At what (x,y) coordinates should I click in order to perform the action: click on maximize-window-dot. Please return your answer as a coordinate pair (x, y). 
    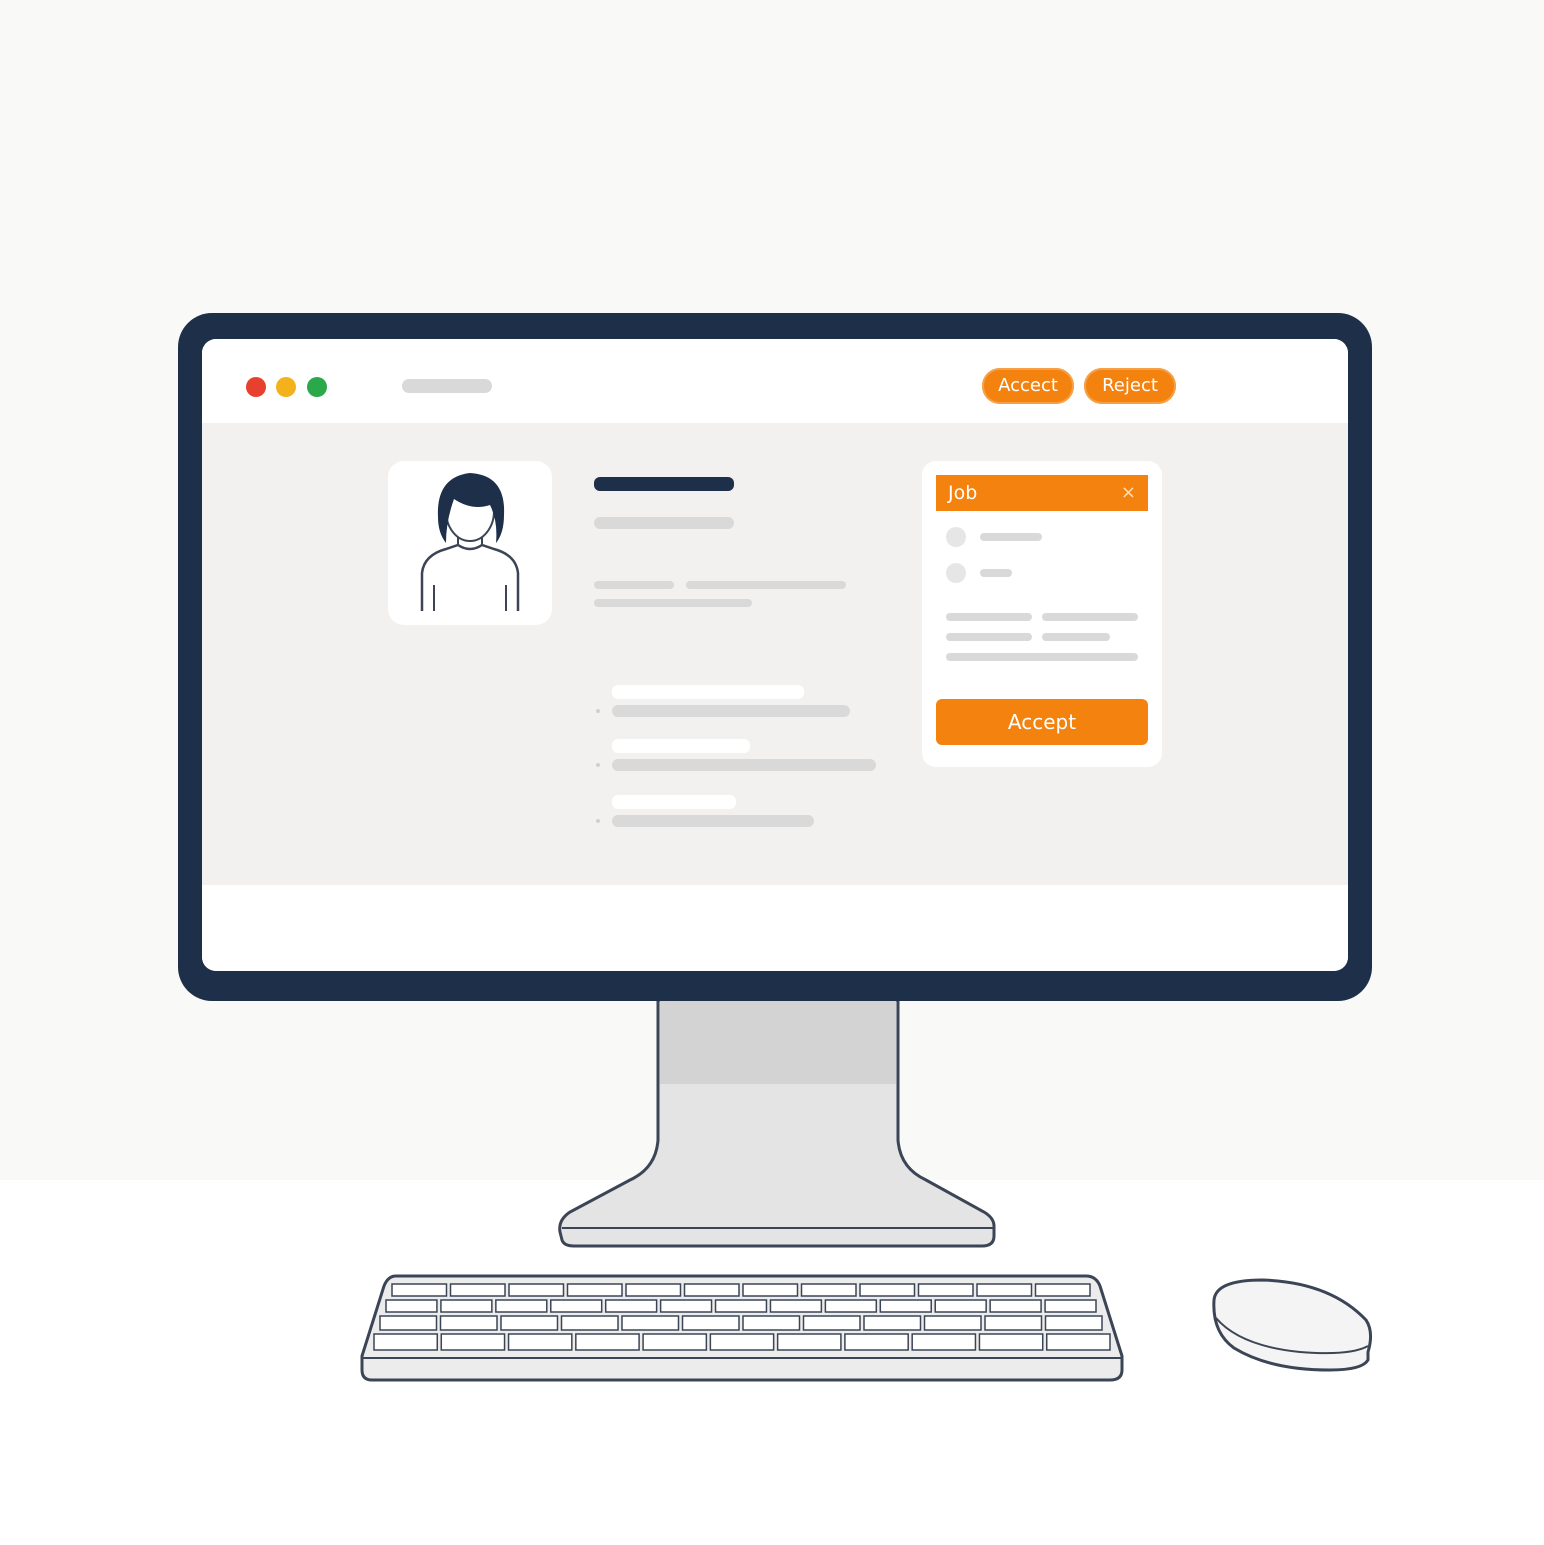
    Looking at the image, I should click on (317, 387).